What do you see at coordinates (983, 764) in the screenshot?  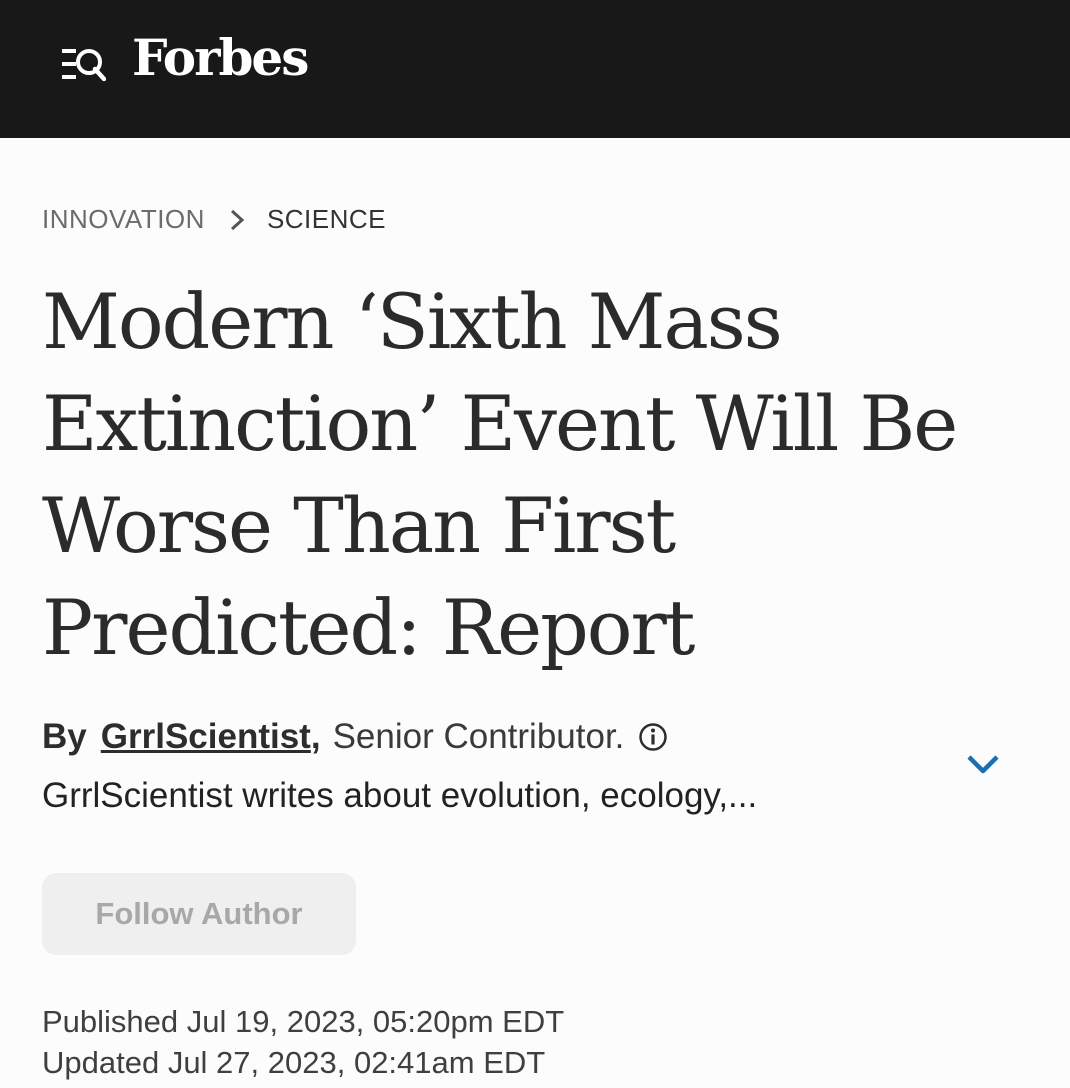 I see `chevron-down-icon` at bounding box center [983, 764].